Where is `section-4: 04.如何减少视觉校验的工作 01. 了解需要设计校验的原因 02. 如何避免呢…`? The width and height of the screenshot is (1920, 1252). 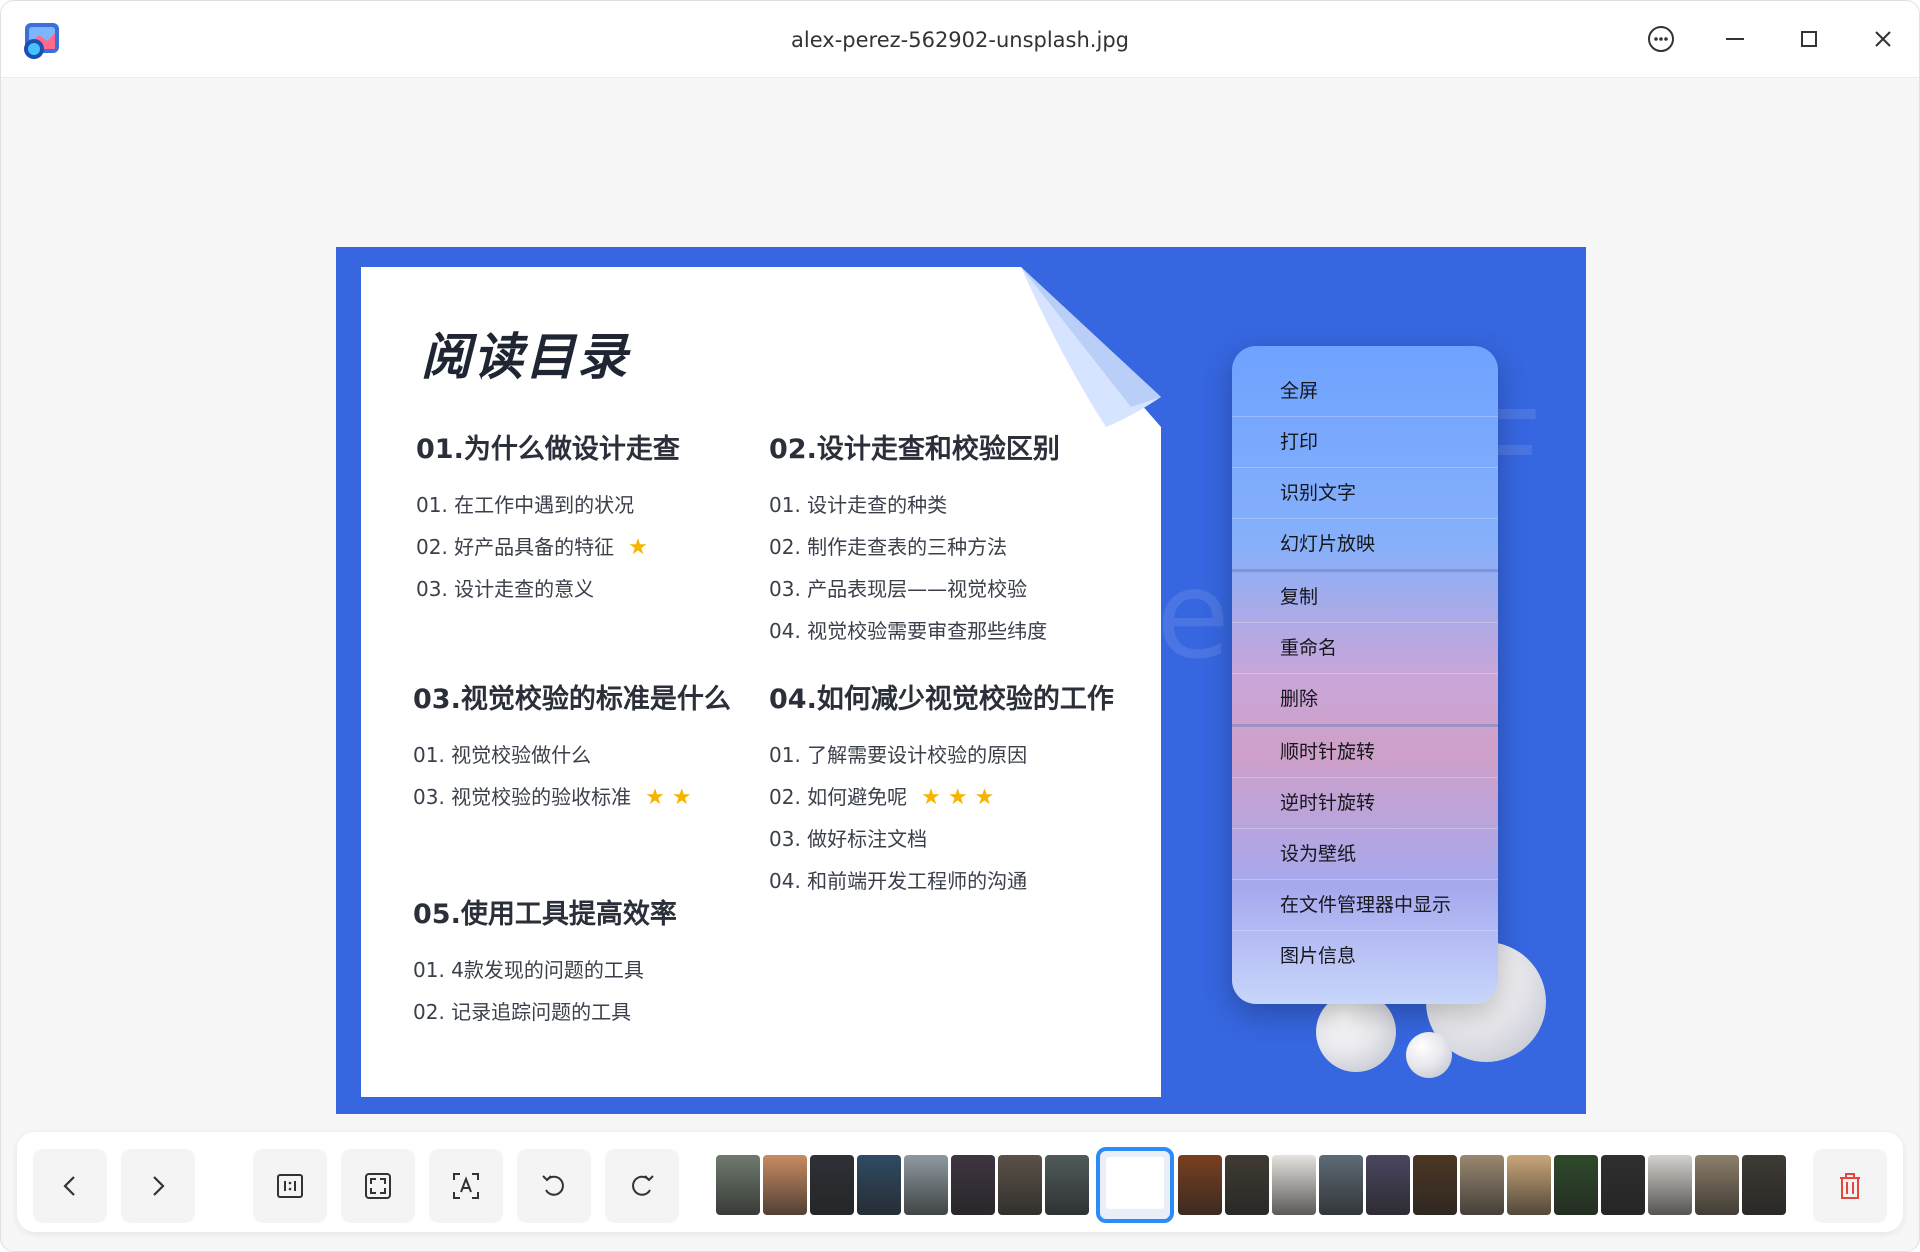 section-4: 04.如何减少视觉校验的工作 01. 了解需要设计校验的原因 02. 如何避免呢… is located at coordinates (941, 789).